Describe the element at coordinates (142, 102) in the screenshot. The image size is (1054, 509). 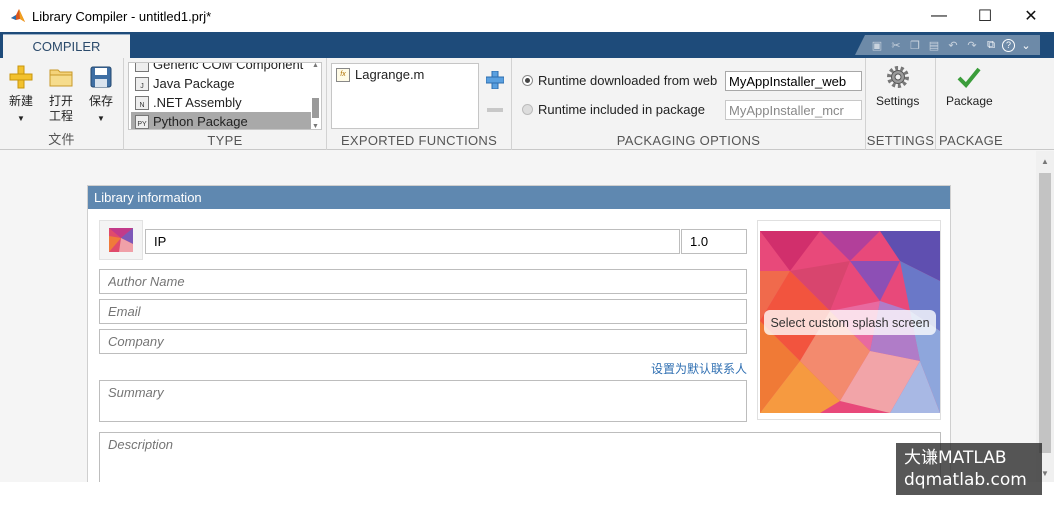
I see `net-icon: N` at that location.